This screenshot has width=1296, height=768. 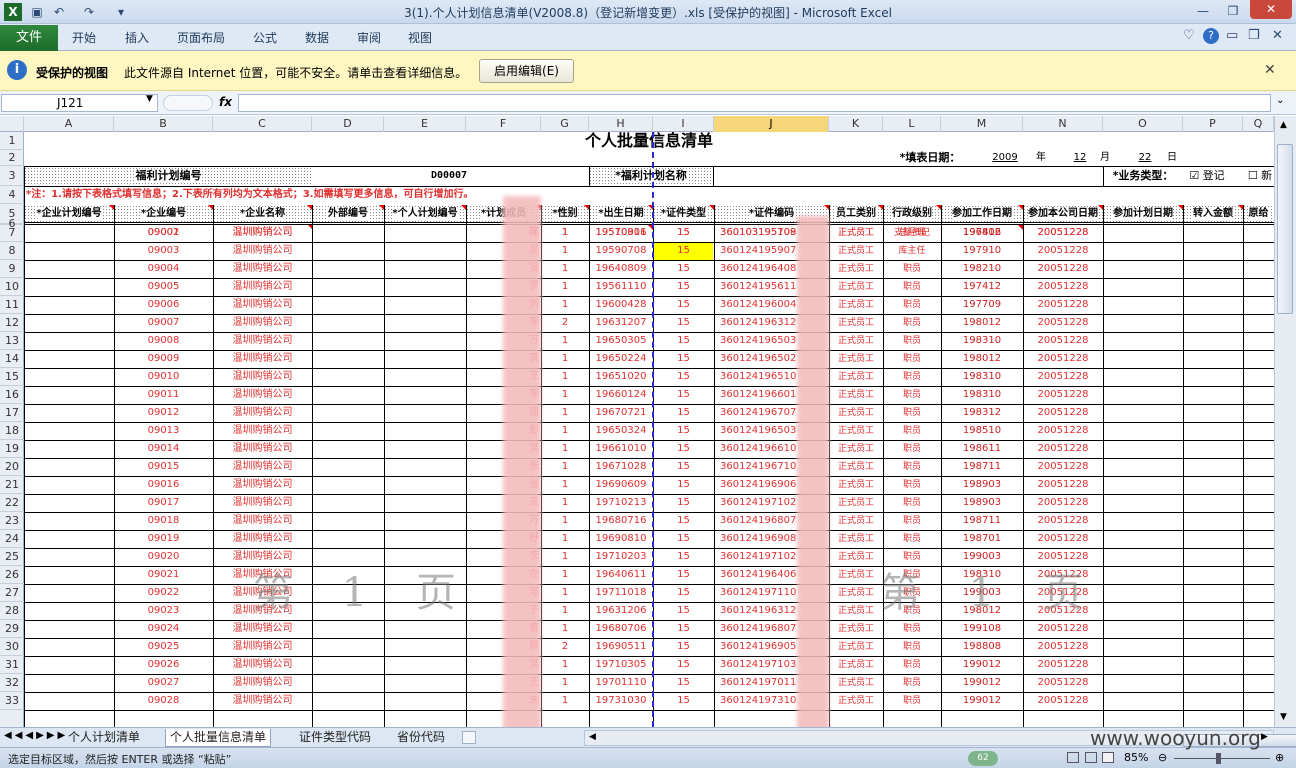 What do you see at coordinates (12, 176) in the screenshot?
I see `row-header: 3` at bounding box center [12, 176].